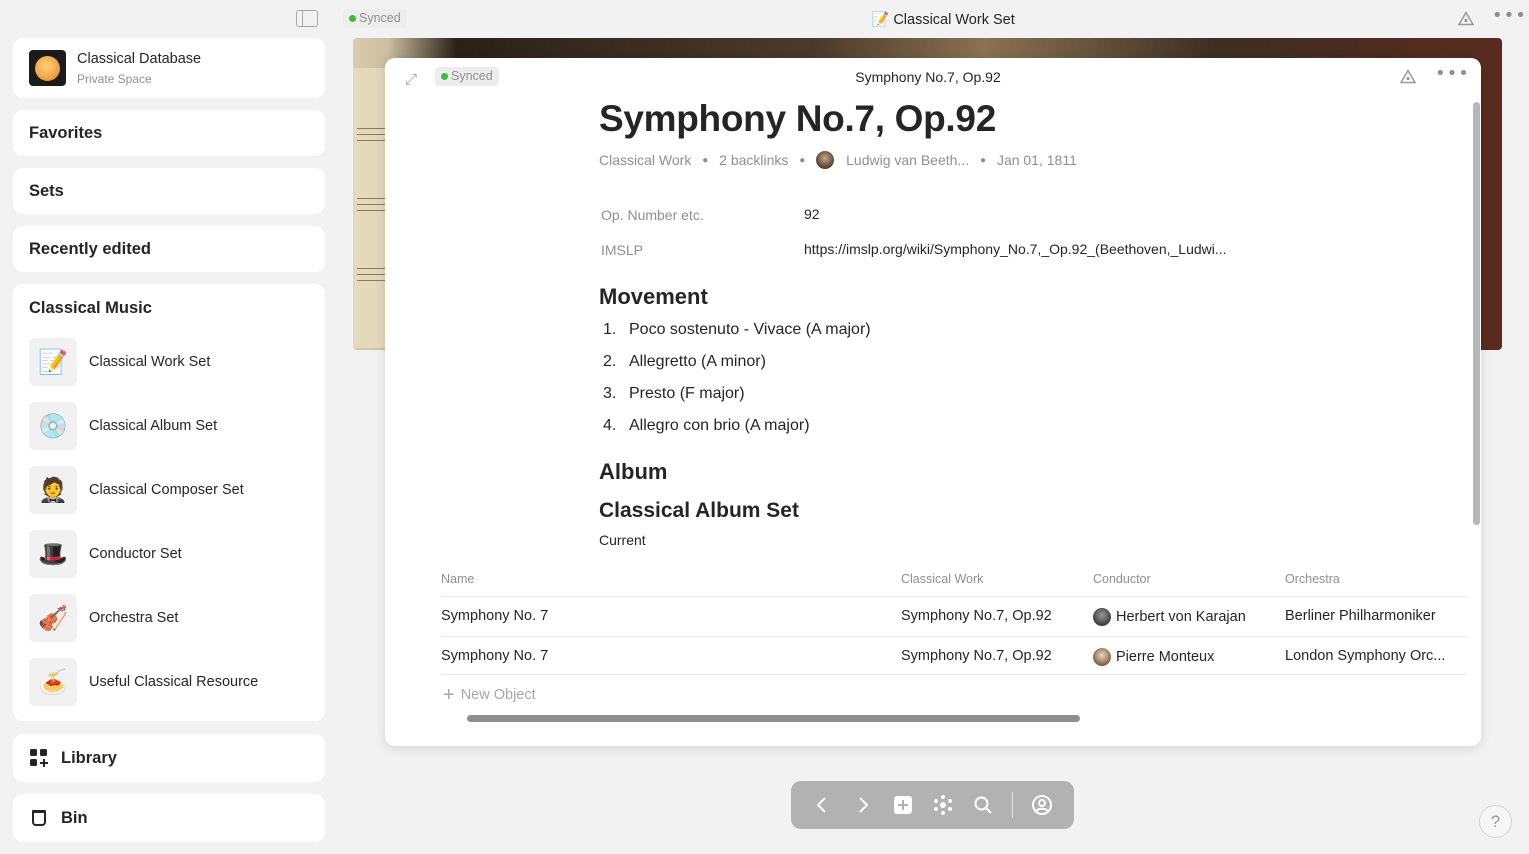 This screenshot has width=1529, height=854. Describe the element at coordinates (719, 426) in the screenshot. I see `list-item: Allegro con brio (A major)` at that location.